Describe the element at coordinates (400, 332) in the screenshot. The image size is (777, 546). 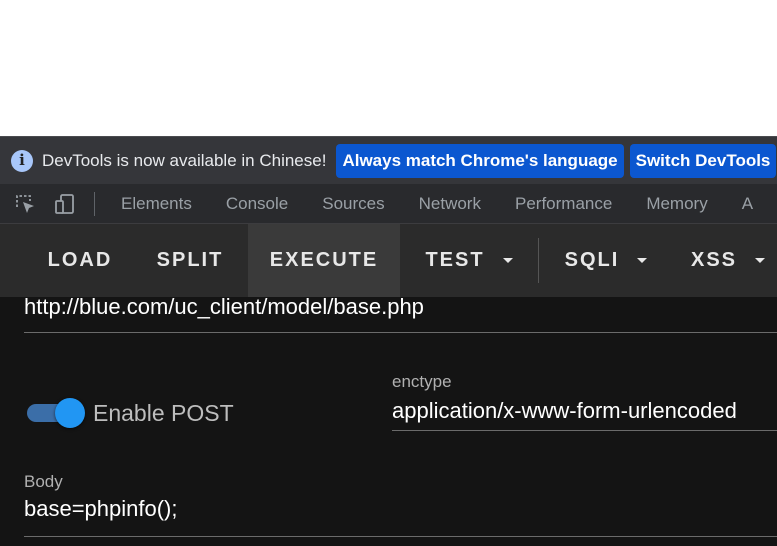
I see `url-input-underline` at that location.